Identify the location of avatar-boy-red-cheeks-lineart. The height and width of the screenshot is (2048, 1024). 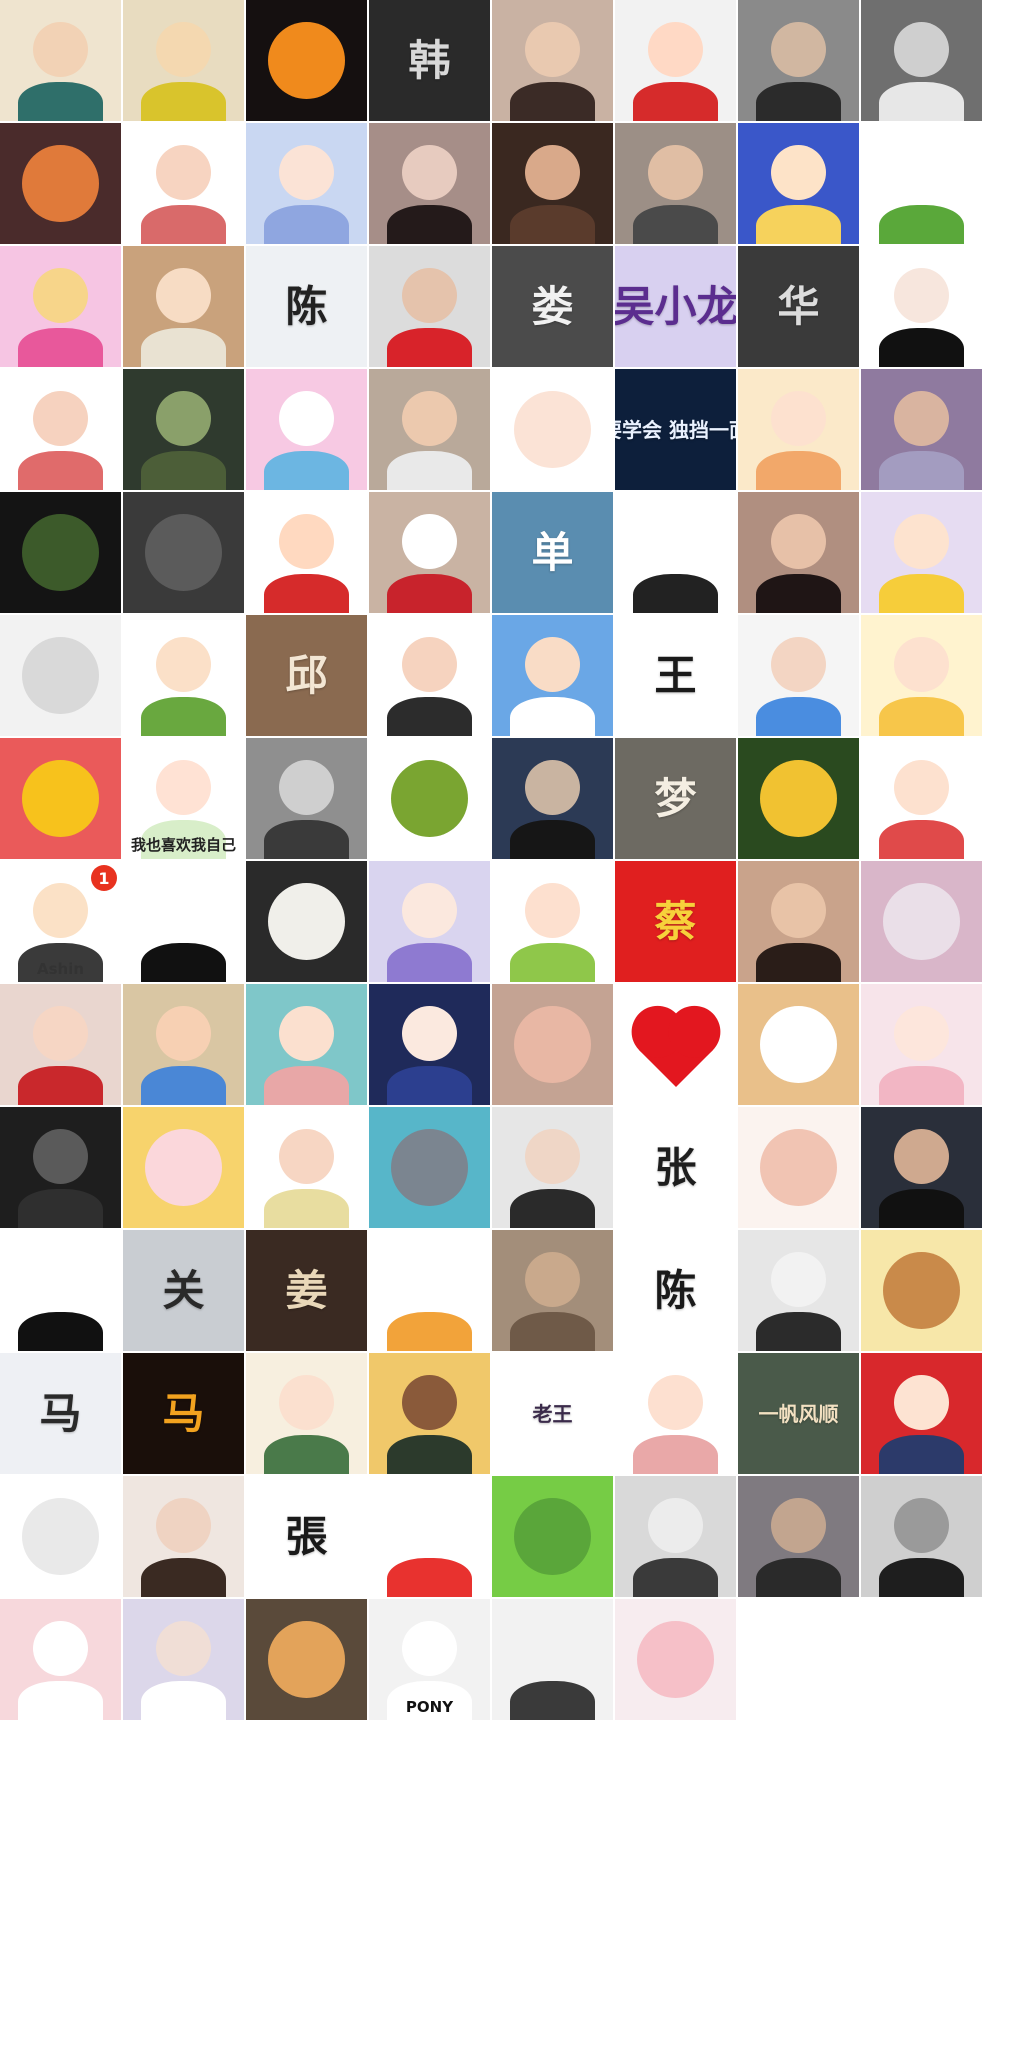
(429, 1536).